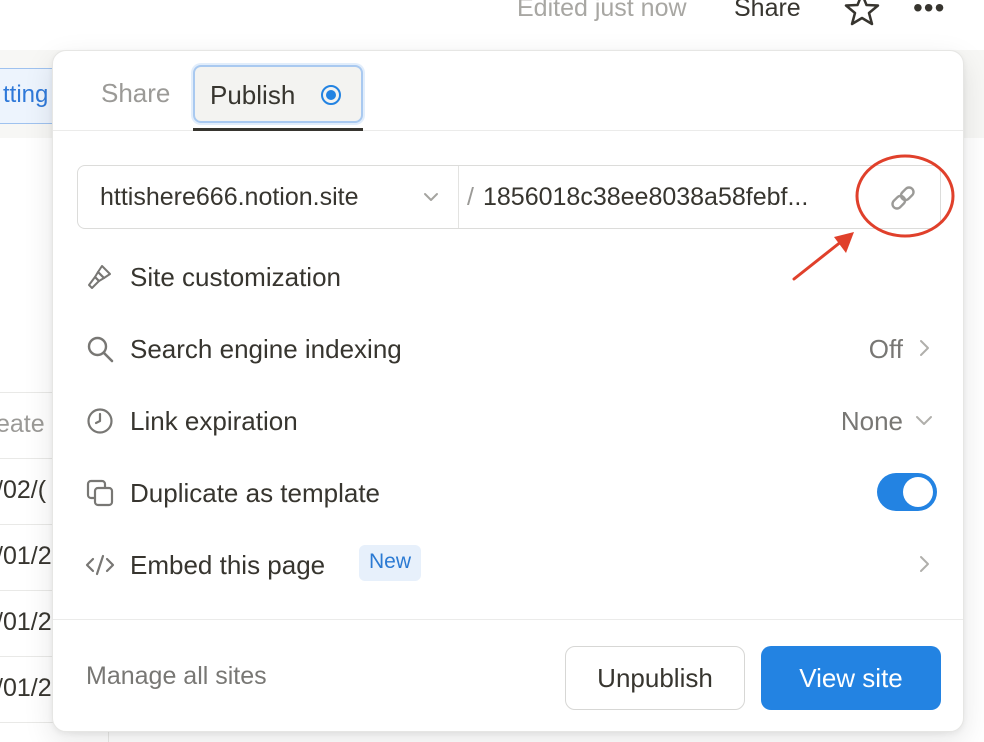 The height and width of the screenshot is (742, 984). What do you see at coordinates (508, 91) in the screenshot?
I see `popup-tabs: Share Publish` at bounding box center [508, 91].